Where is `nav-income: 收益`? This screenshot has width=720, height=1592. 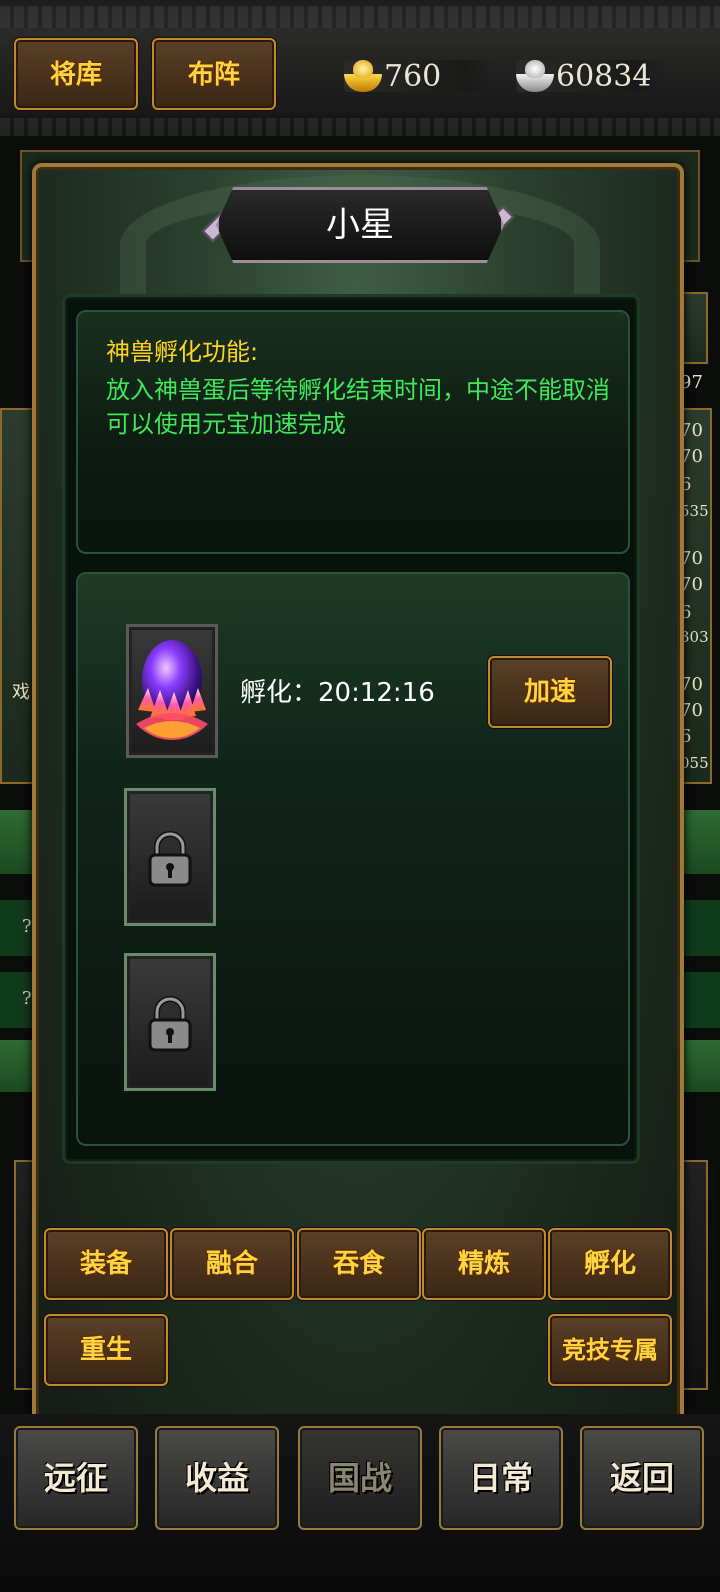 nav-income: 收益 is located at coordinates (217, 1478).